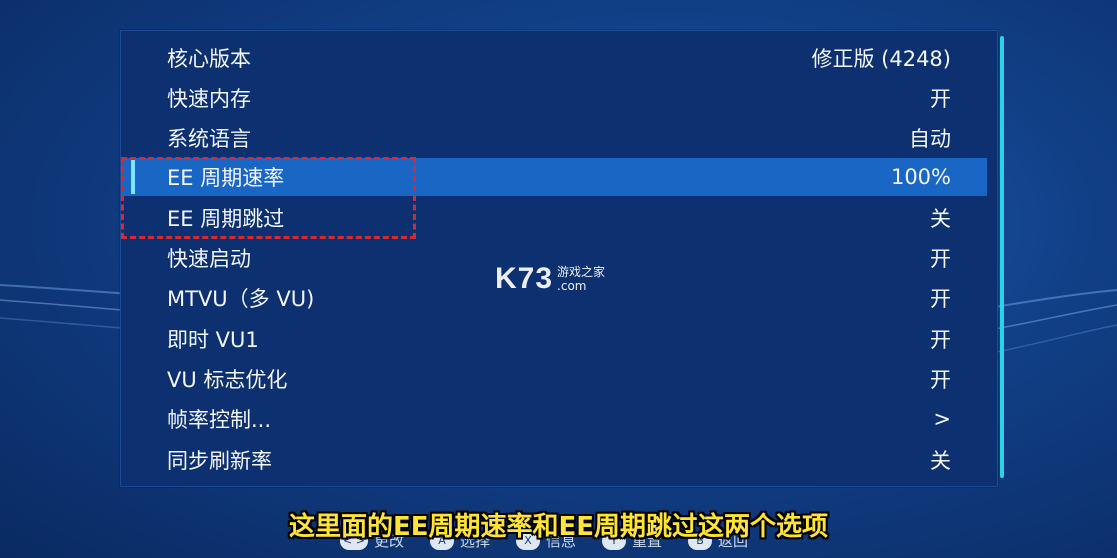 This screenshot has width=1117, height=558. Describe the element at coordinates (581, 272) in the screenshot. I see `watermark-text: 游戏之家` at that location.